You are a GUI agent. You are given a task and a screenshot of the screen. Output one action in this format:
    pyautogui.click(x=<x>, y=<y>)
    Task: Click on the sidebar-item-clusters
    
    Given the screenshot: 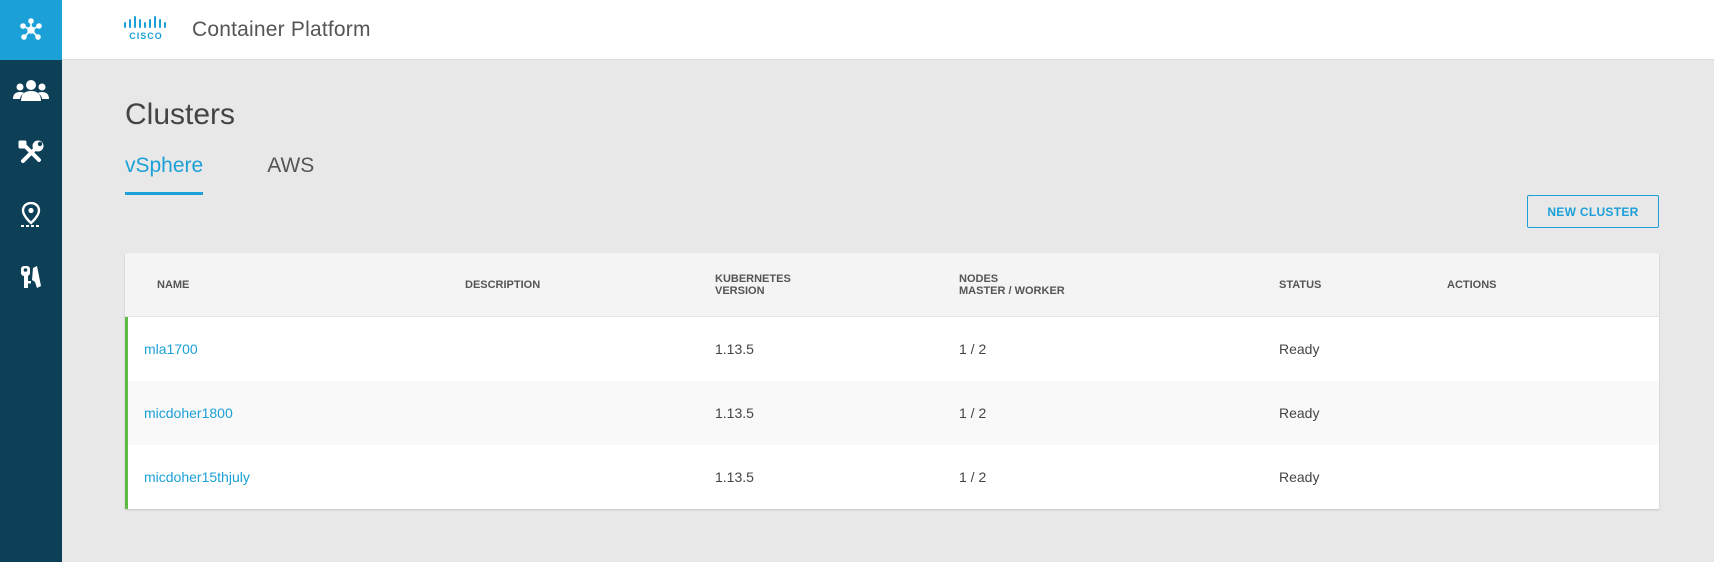 What is the action you would take?
    pyautogui.click(x=31, y=30)
    